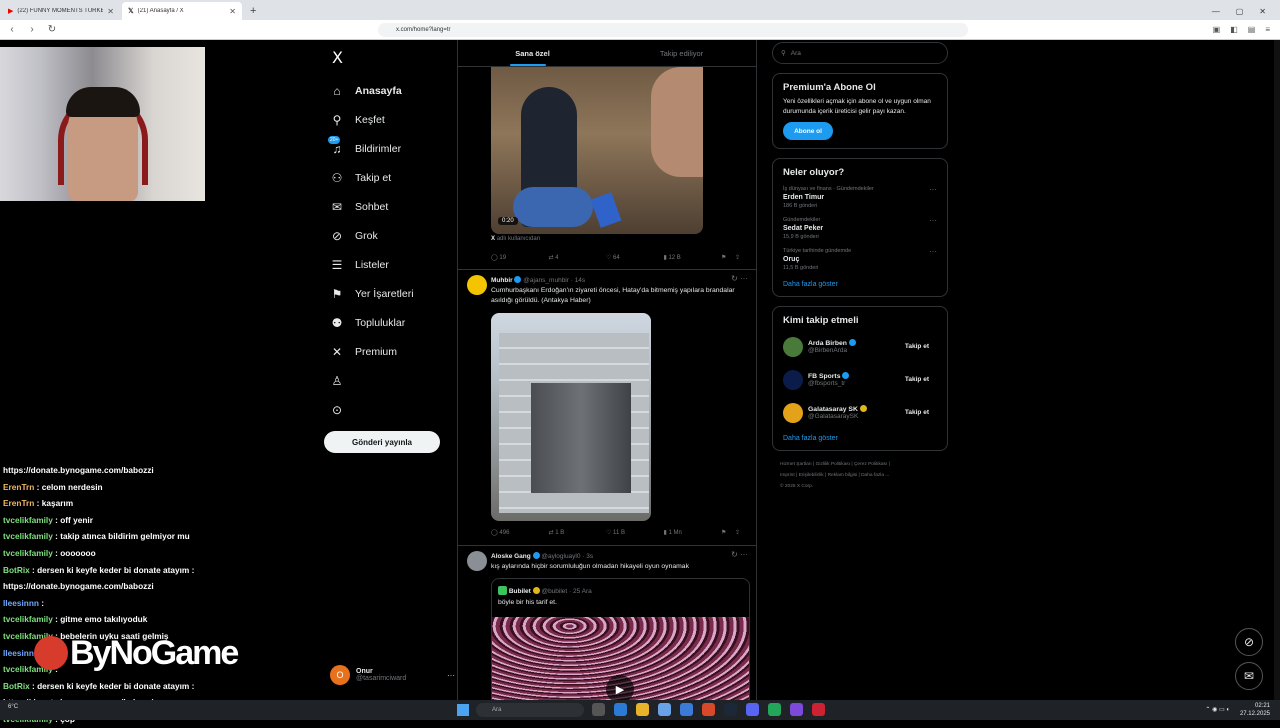  I want to click on taskbar-search: Ara, so click(530, 710).